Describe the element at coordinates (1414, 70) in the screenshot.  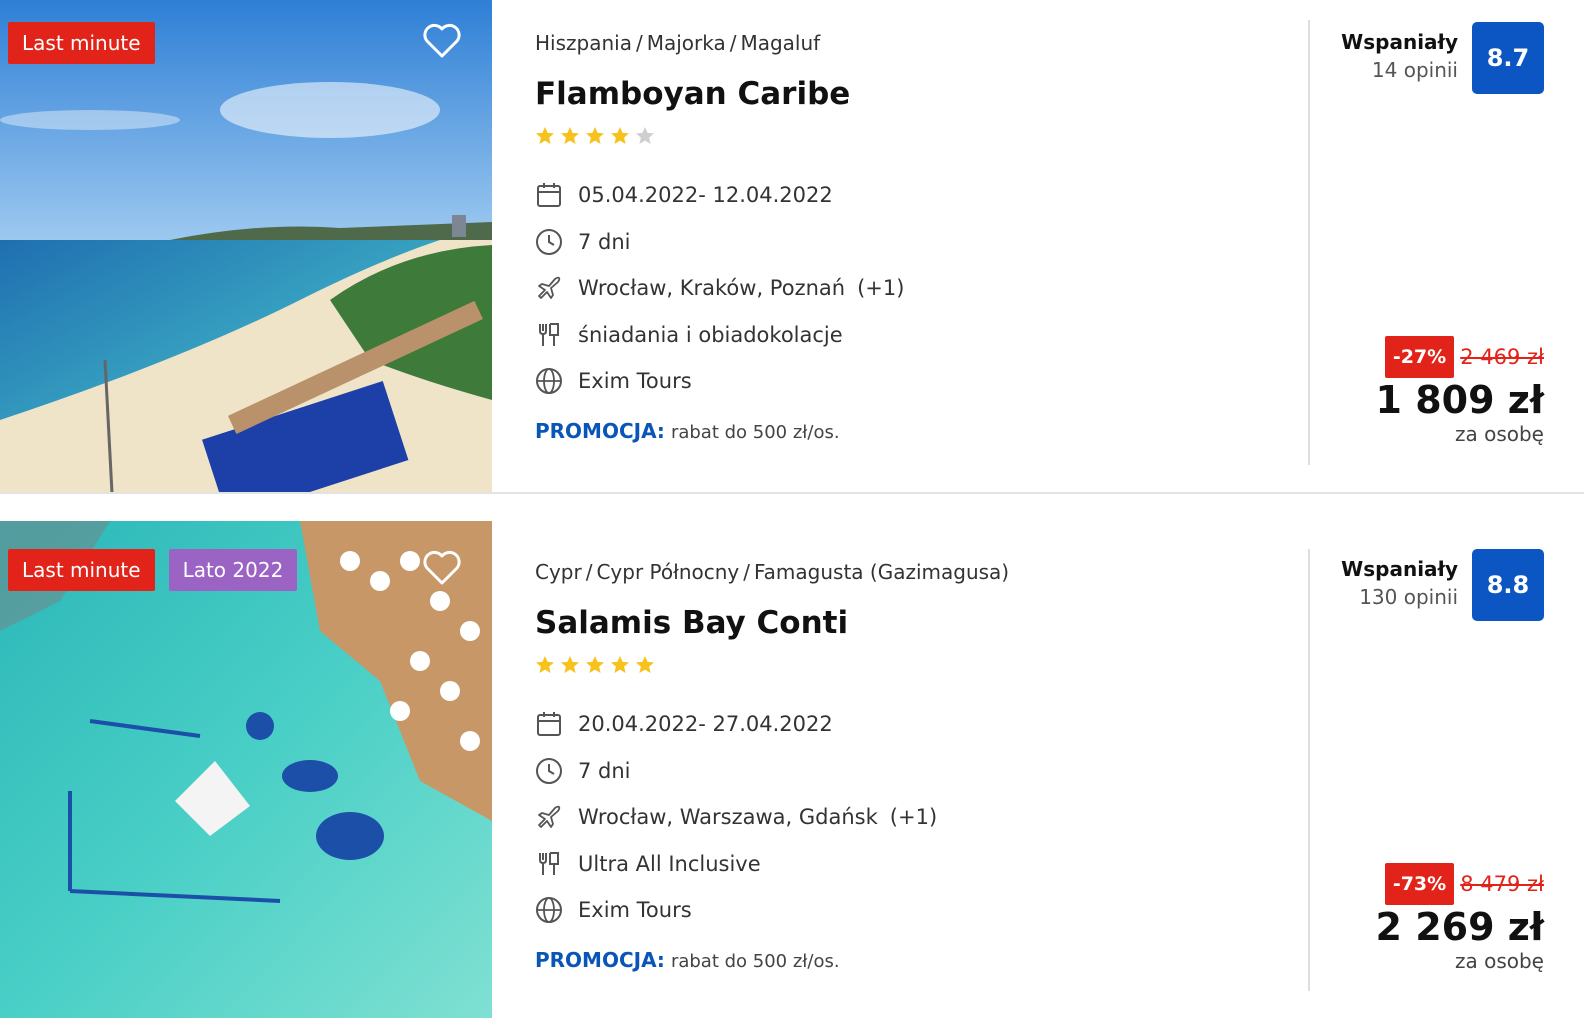
I see `rating-count: 14 opinii` at that location.